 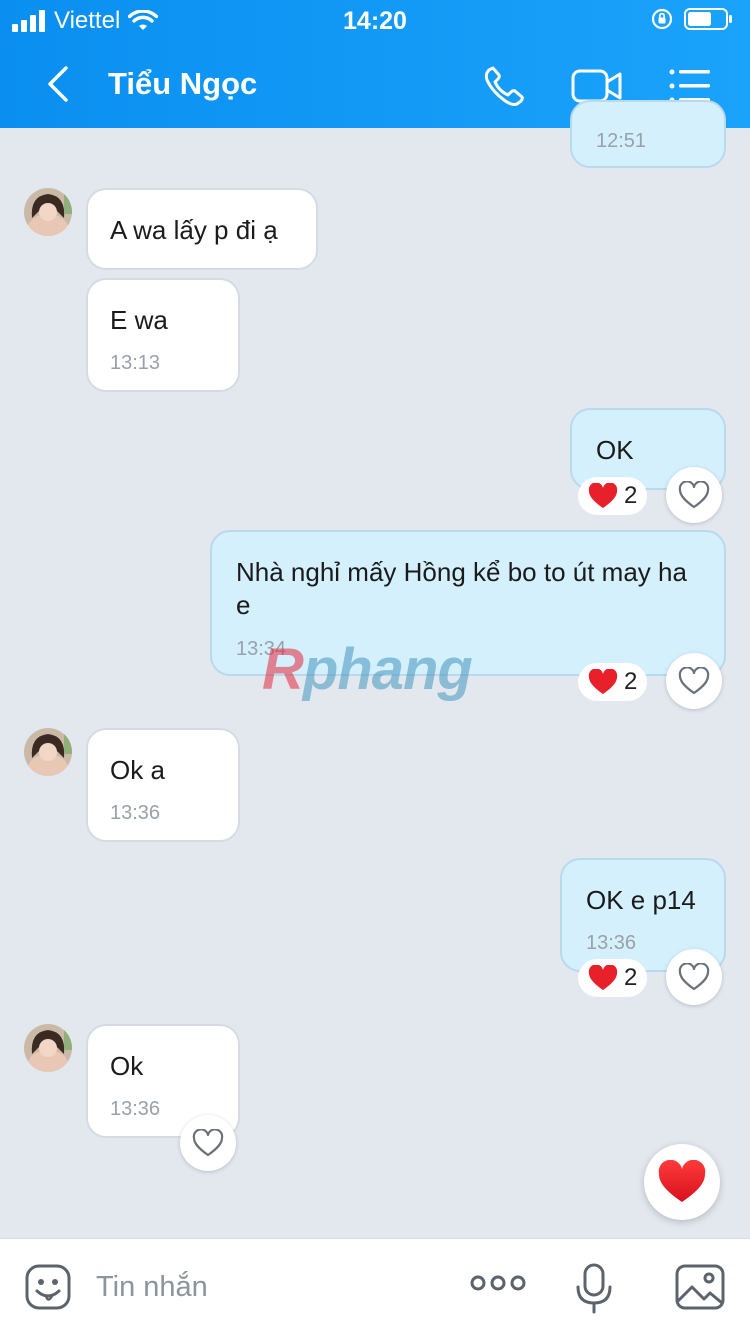 What do you see at coordinates (182, 84) in the screenshot?
I see `contact-name: Tiểu Ngọc` at bounding box center [182, 84].